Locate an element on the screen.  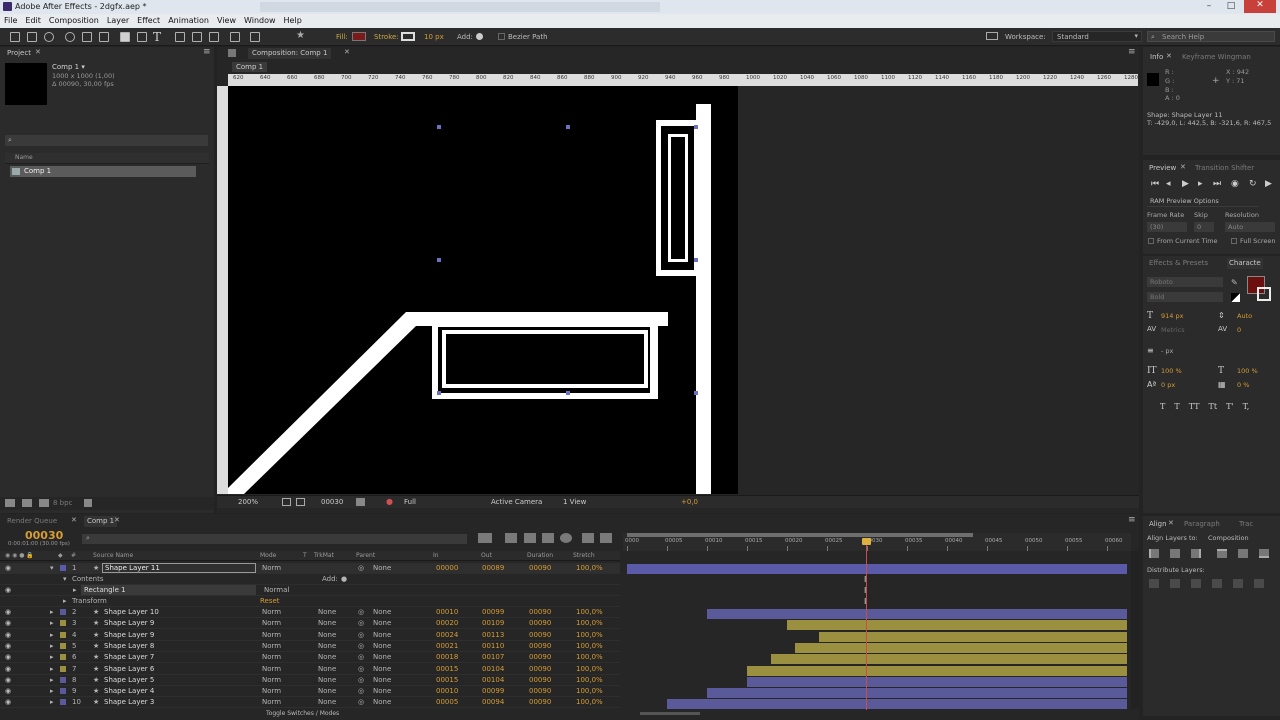
selection-tool-icon is located at coordinates (15, 37).